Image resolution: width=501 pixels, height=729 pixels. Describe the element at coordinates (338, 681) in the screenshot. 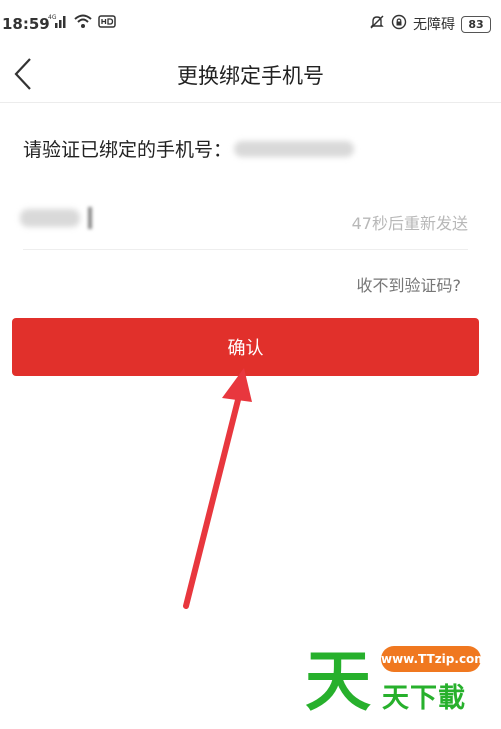

I see `watermark-logo-char: 天` at that location.